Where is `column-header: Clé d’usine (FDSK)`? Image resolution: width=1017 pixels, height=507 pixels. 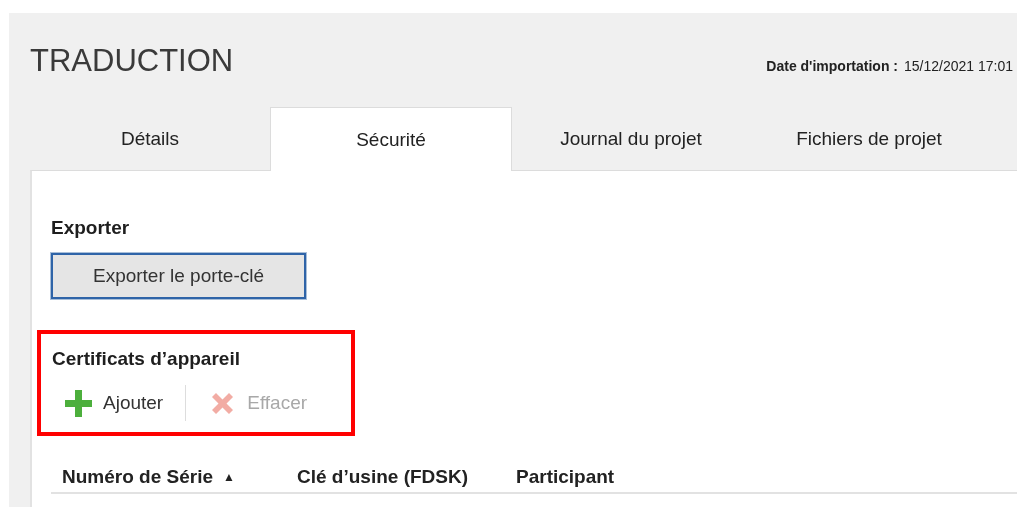
column-header: Clé d’usine (FDSK) is located at coordinates (382, 477).